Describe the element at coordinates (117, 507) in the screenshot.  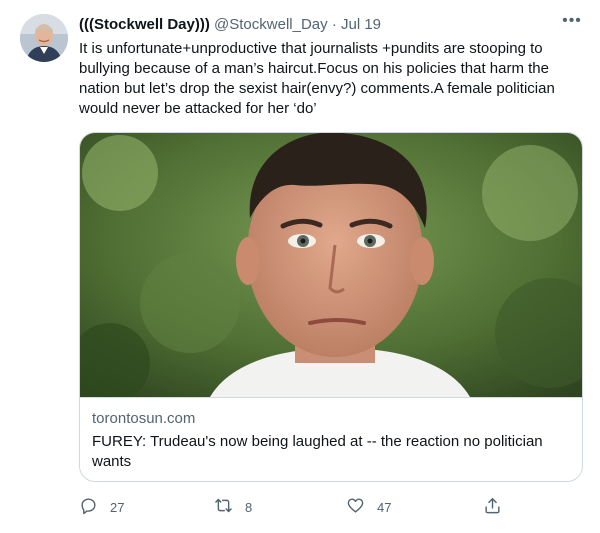
I see `reply-count: 27` at that location.